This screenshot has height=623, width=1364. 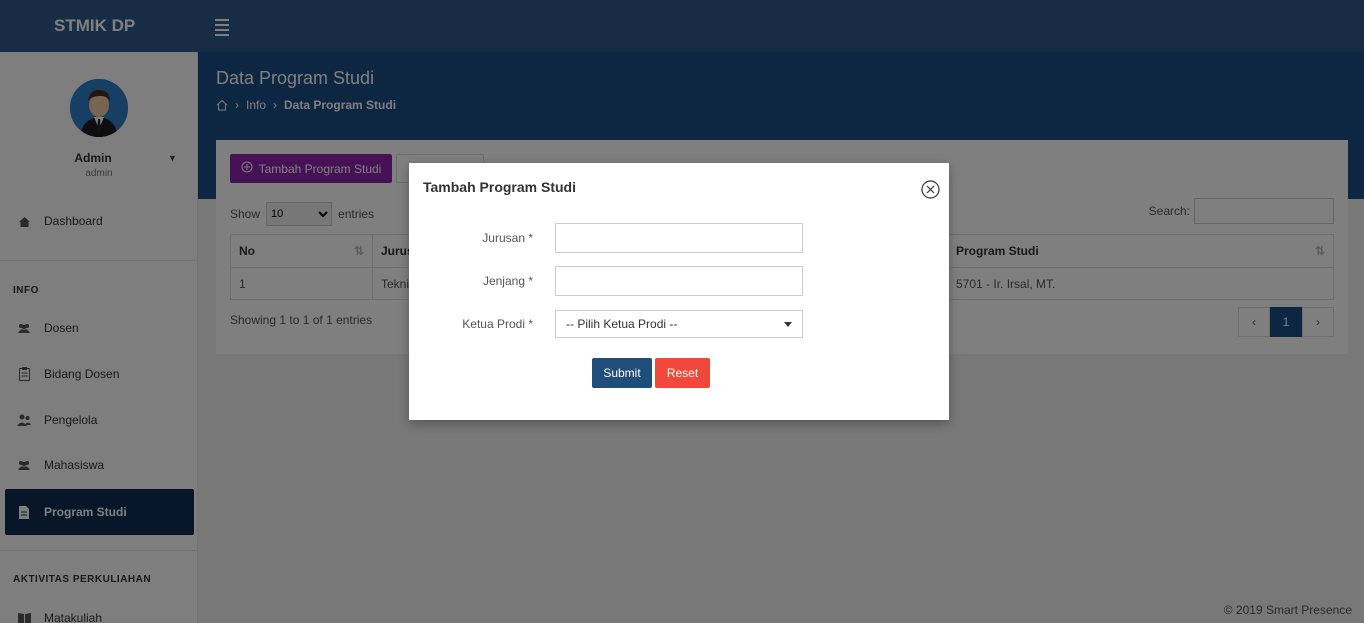 I want to click on chevron-down-icon, so click(x=788, y=324).